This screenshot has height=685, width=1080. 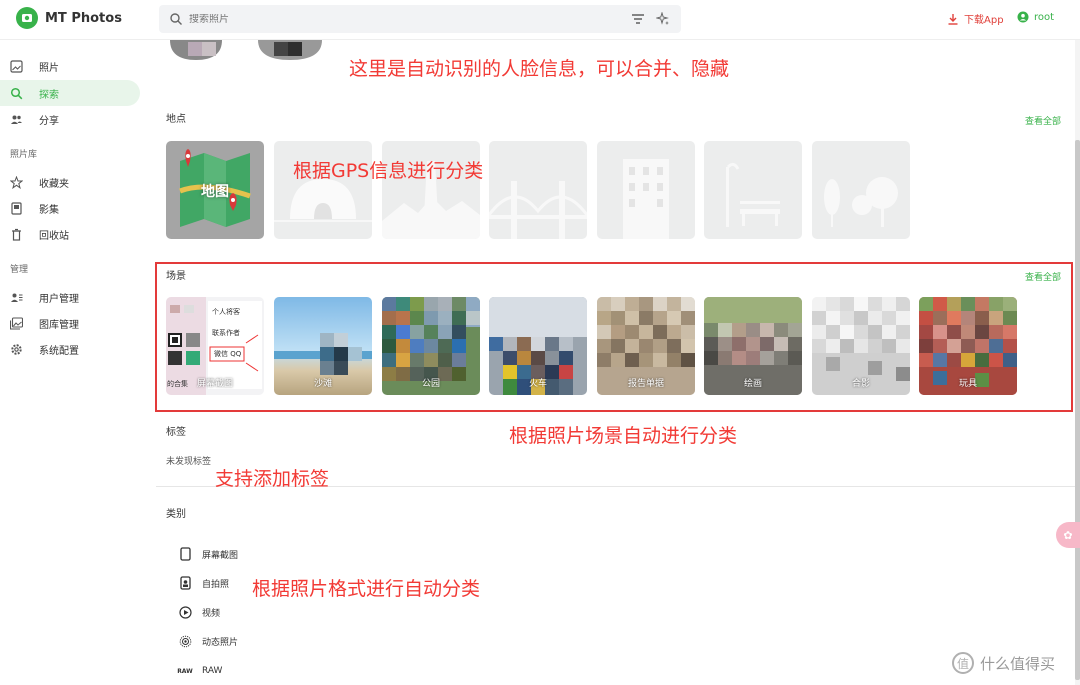 I want to click on category-item-live-photo: 动态照片, so click(x=208, y=641).